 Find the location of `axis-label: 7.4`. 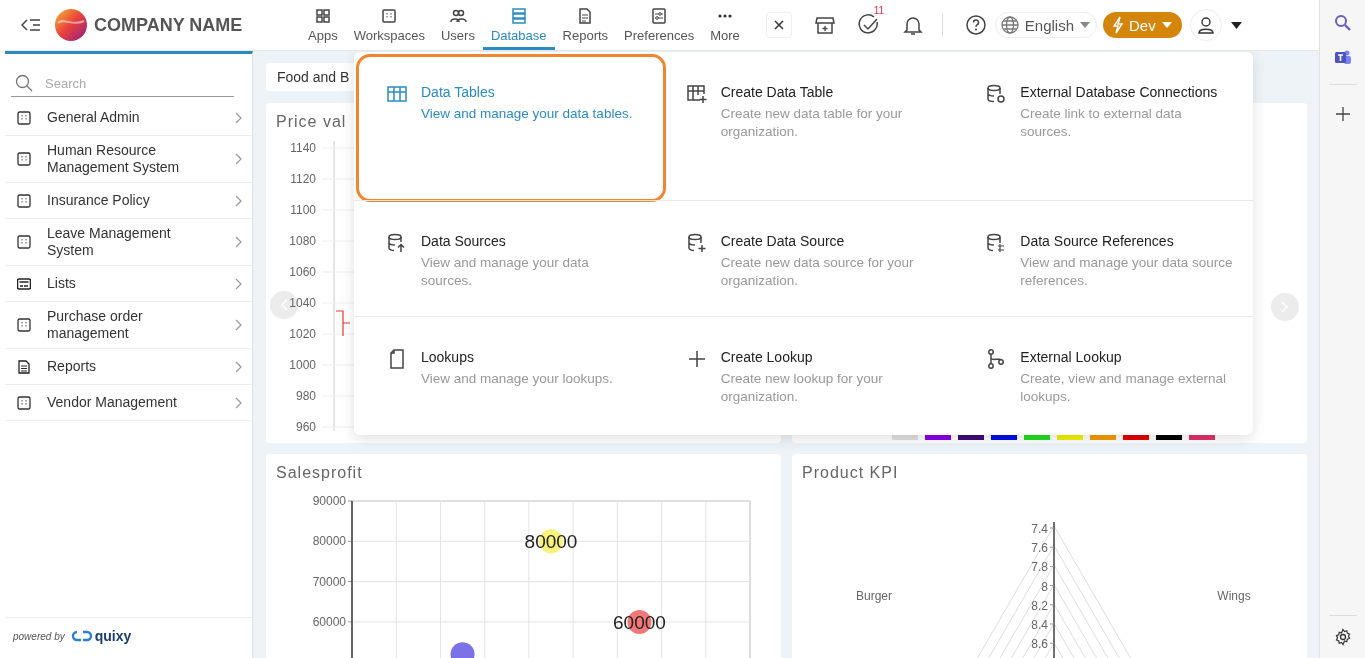

axis-label: 7.4 is located at coordinates (1039, 529).